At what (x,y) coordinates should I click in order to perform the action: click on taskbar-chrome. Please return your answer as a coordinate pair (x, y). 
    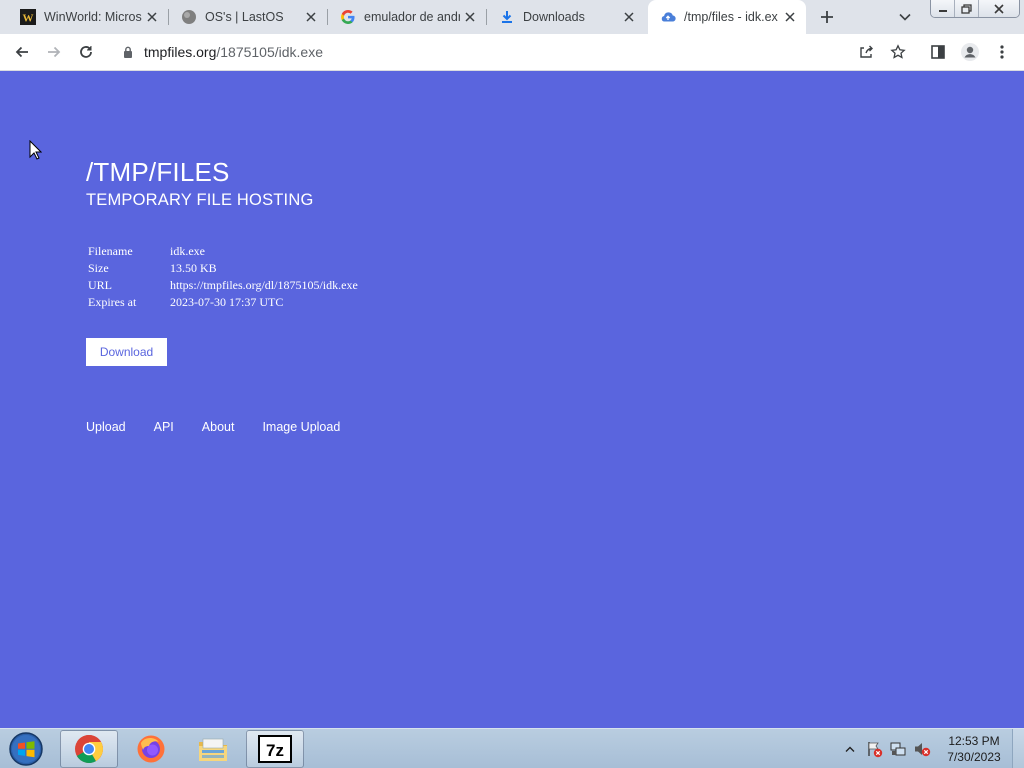
    Looking at the image, I should click on (89, 749).